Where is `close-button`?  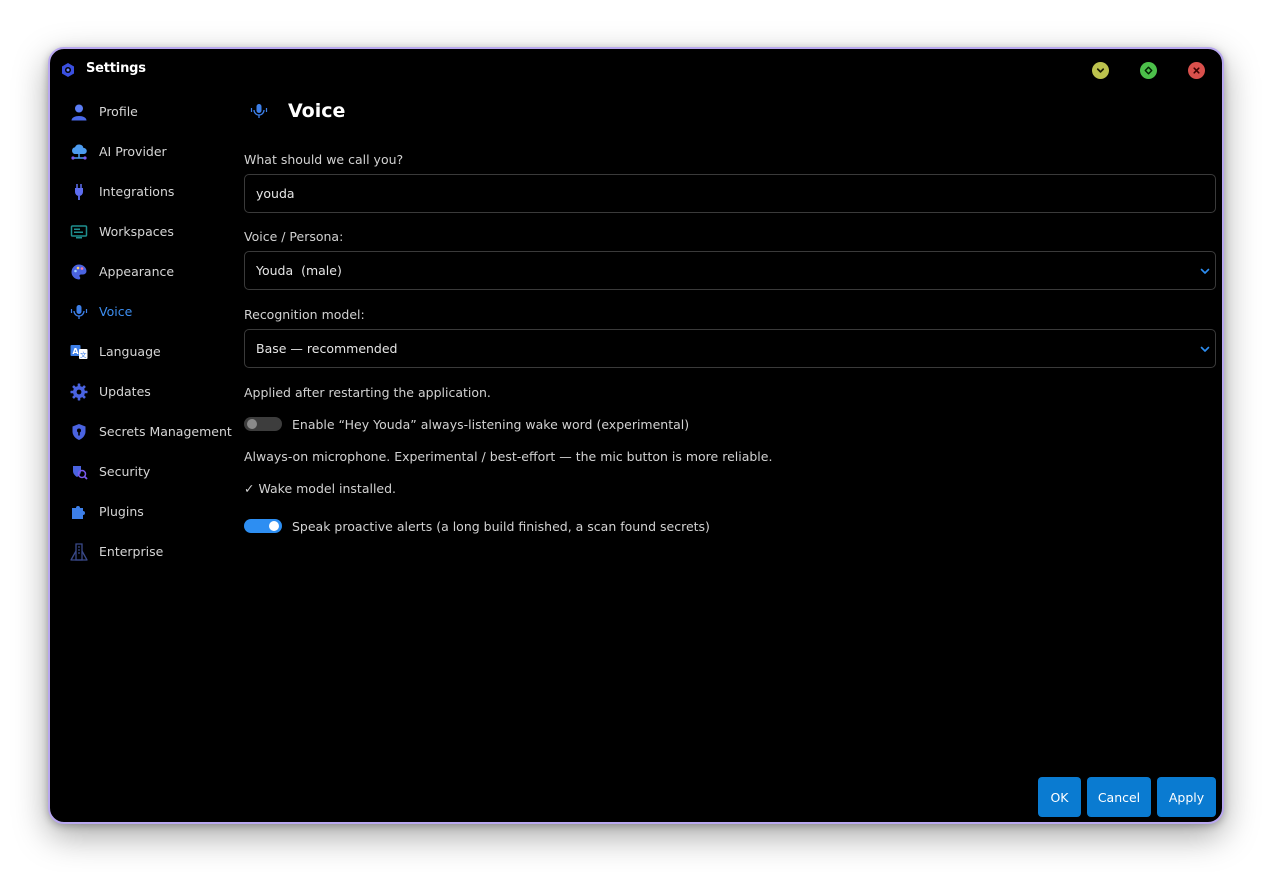 close-button is located at coordinates (1196, 70).